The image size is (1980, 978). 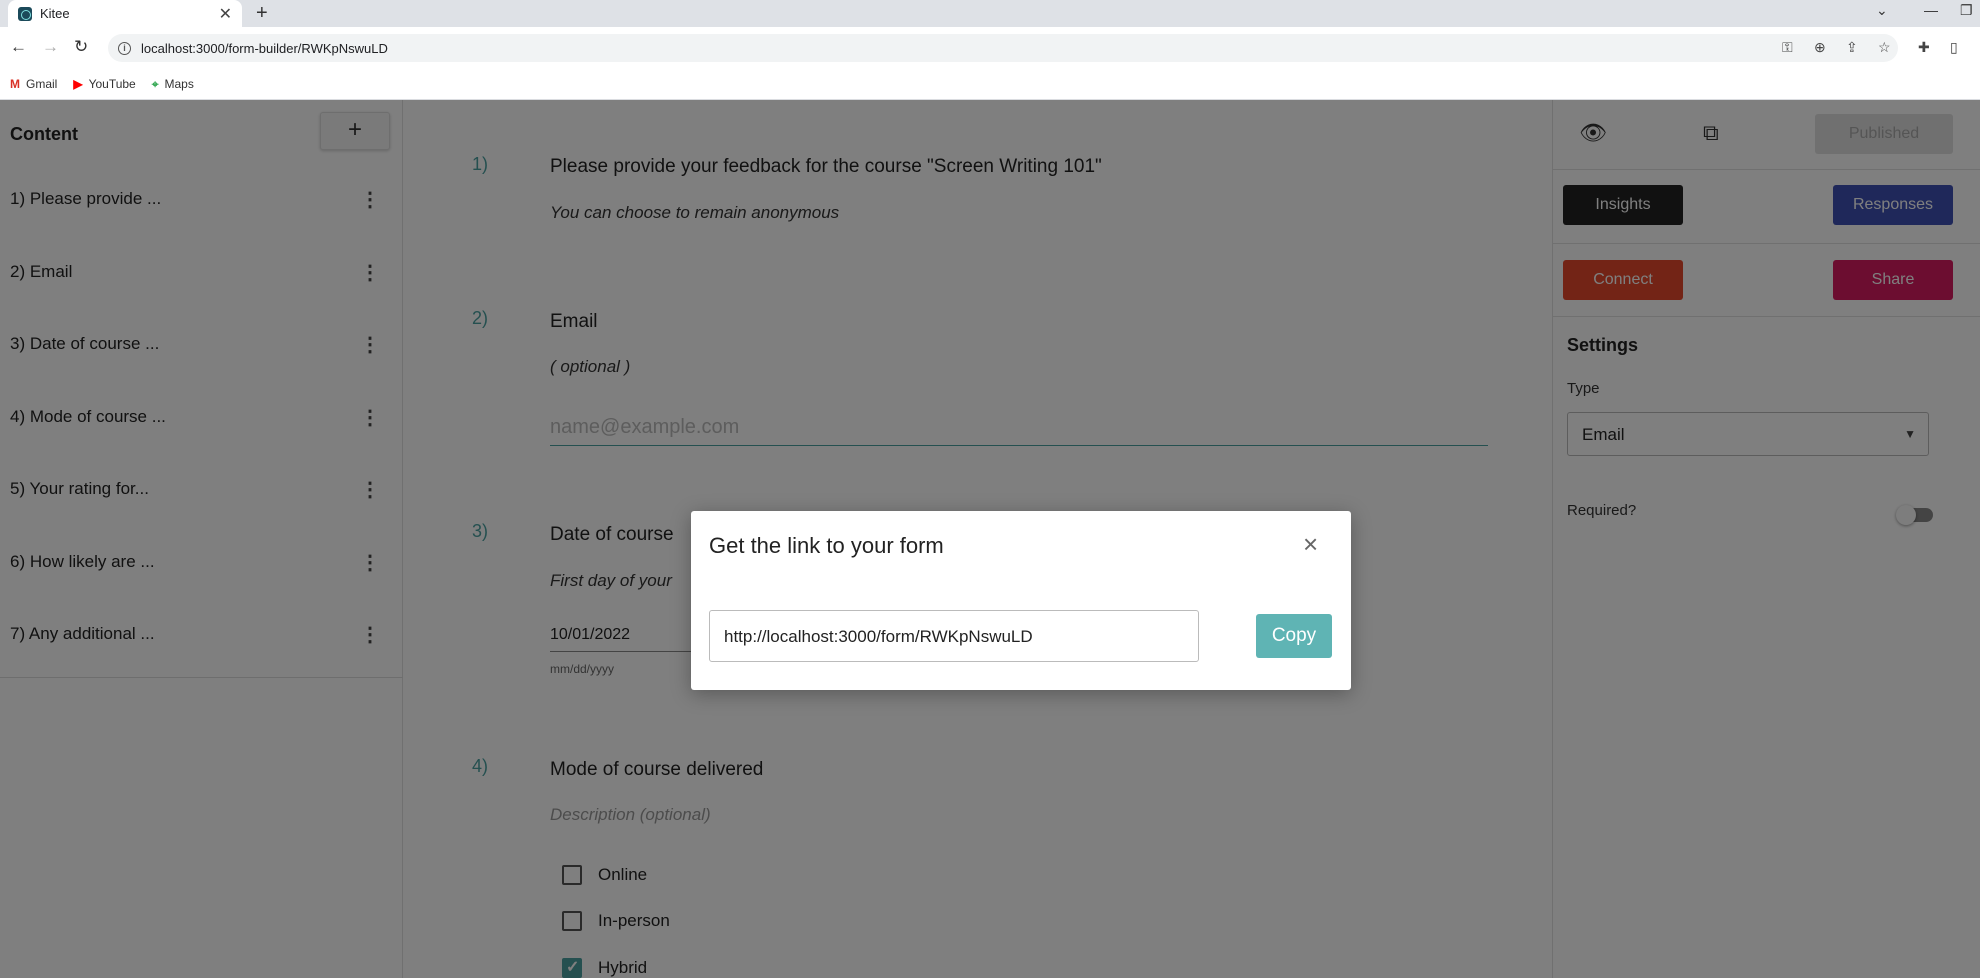 I want to click on tab-search-icon: ⌄, so click(x=1882, y=10).